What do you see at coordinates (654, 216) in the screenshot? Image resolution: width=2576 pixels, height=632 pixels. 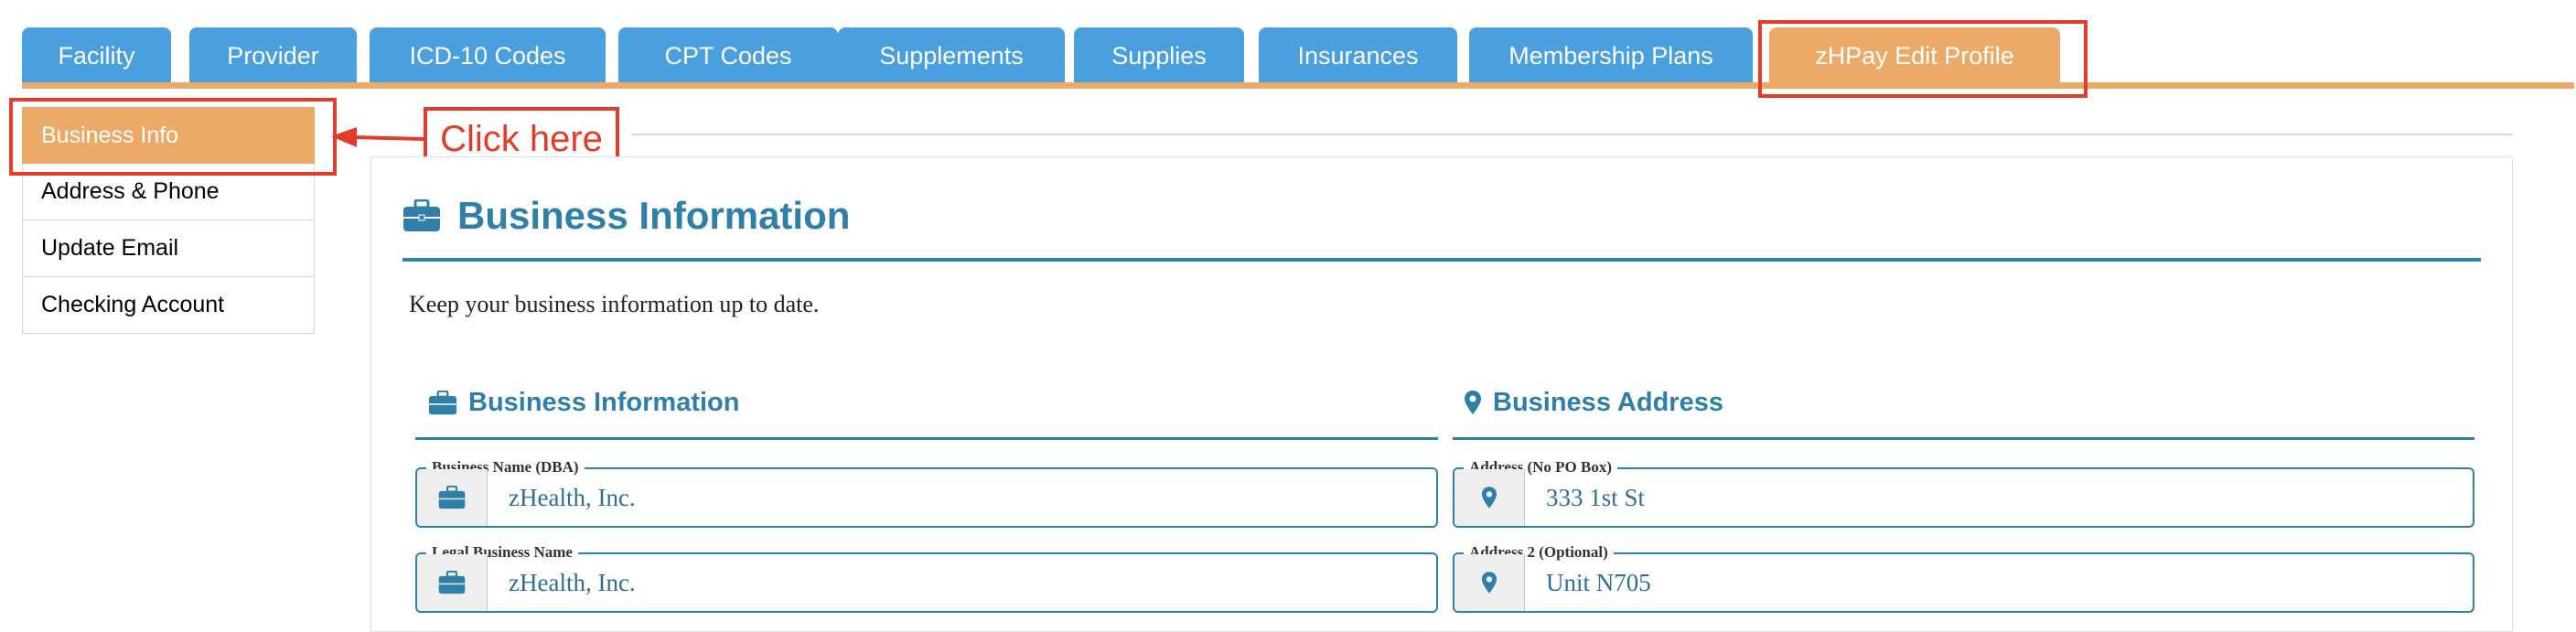 I see `page-title-text: Business Information` at bounding box center [654, 216].